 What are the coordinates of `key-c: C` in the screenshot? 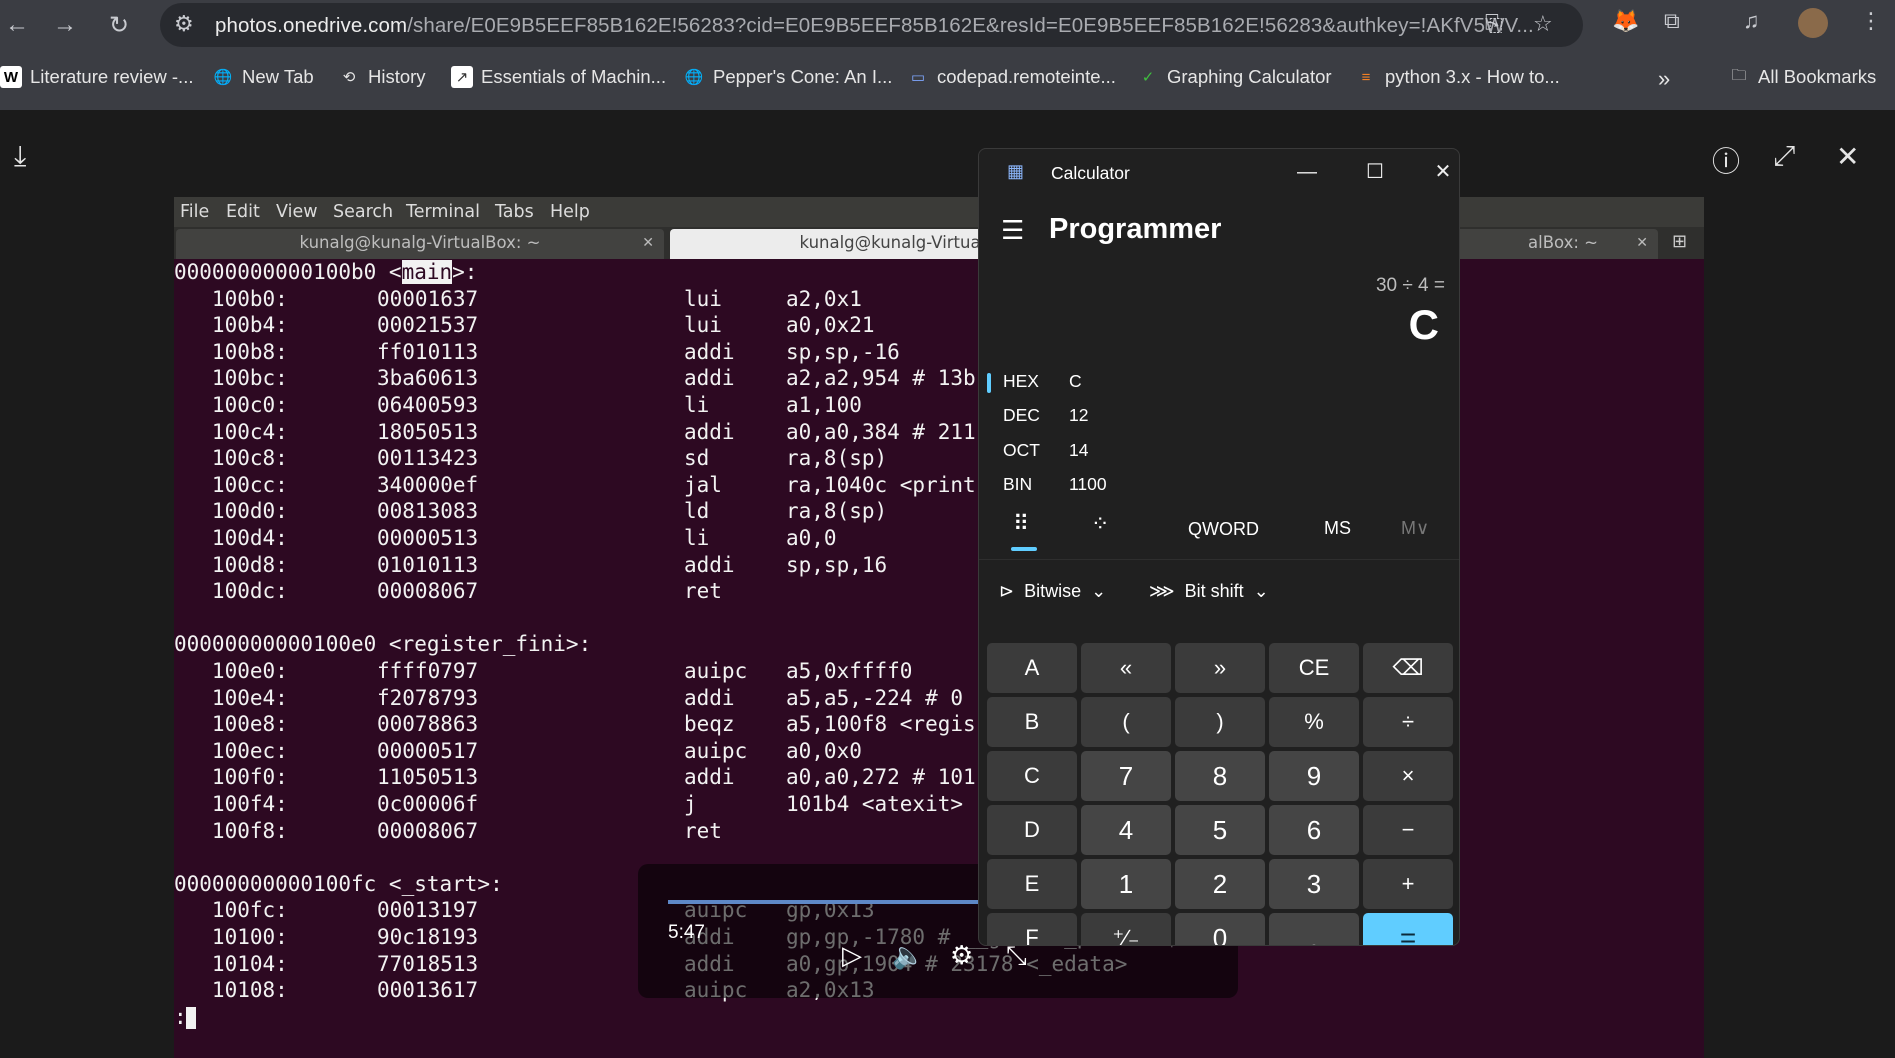 It's located at (1032, 776).